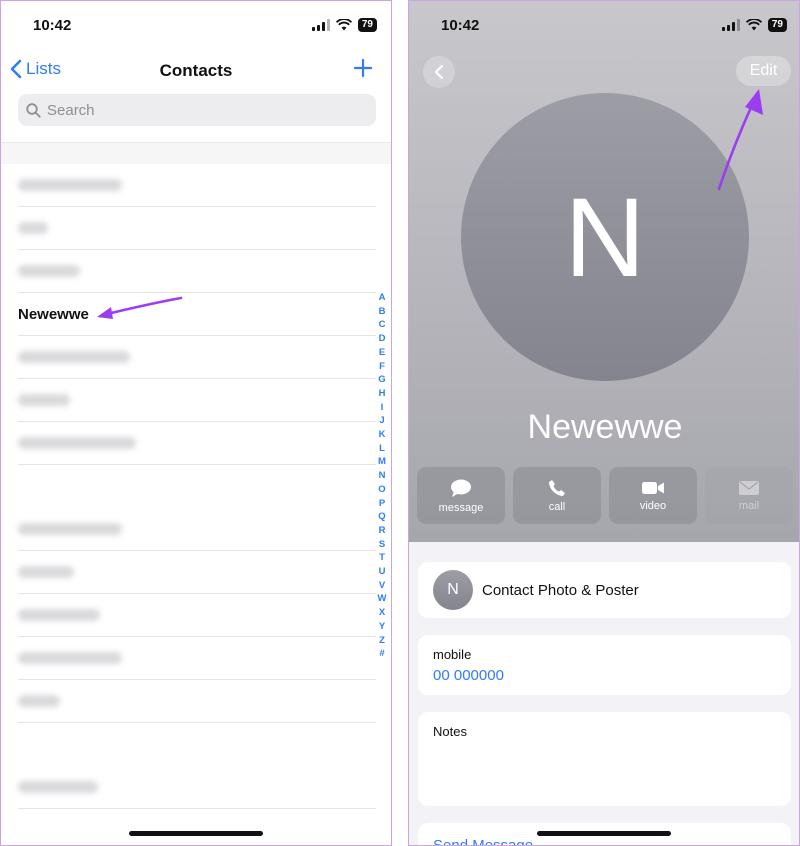 This screenshot has width=800, height=846. Describe the element at coordinates (382, 641) in the screenshot. I see `index-letter: Z` at that location.